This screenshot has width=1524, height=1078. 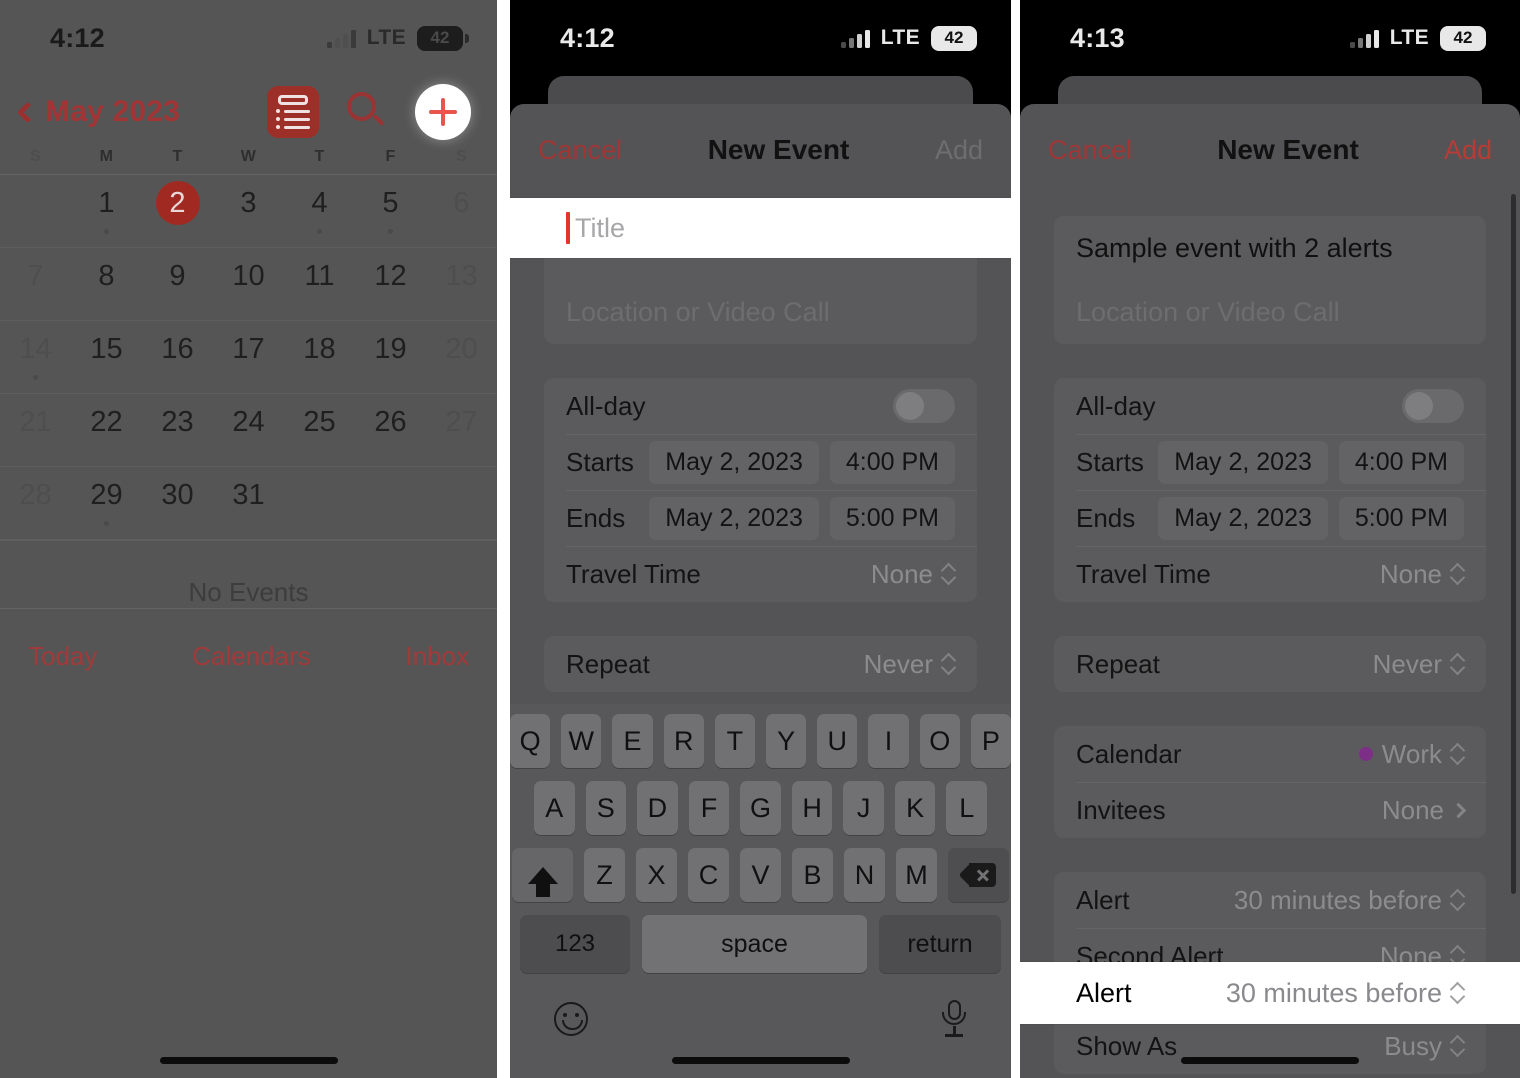 I want to click on key-r: R, so click(x=683, y=741).